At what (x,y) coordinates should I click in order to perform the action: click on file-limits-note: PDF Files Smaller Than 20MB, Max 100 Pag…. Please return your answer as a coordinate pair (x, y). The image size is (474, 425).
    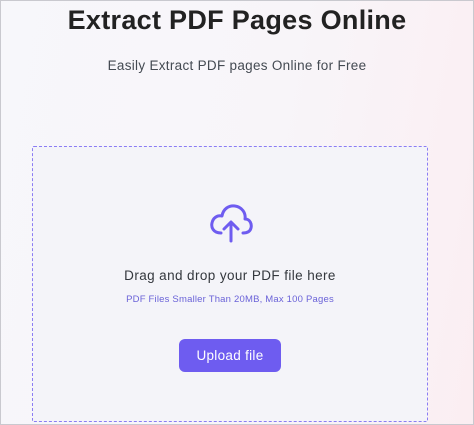
    Looking at the image, I should click on (230, 299).